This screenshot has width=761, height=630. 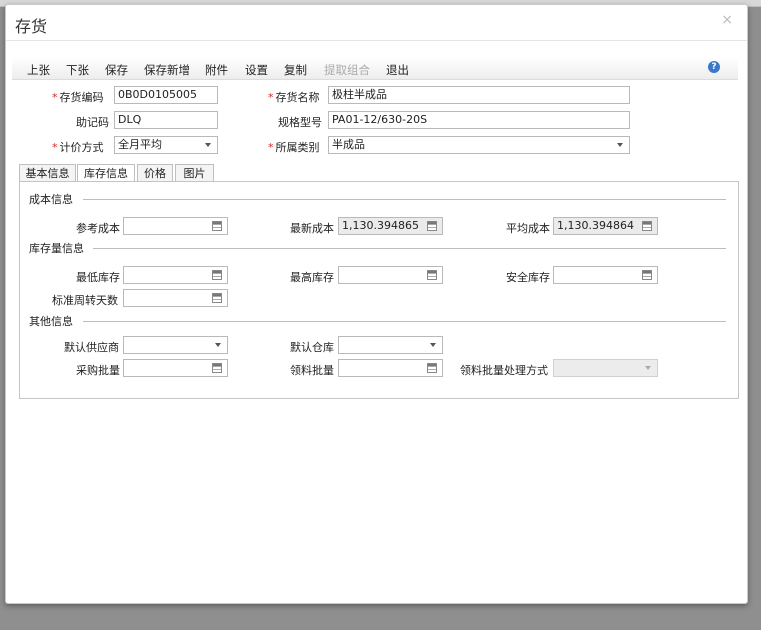 What do you see at coordinates (605, 368) in the screenshot?
I see `pick-method-select` at bounding box center [605, 368].